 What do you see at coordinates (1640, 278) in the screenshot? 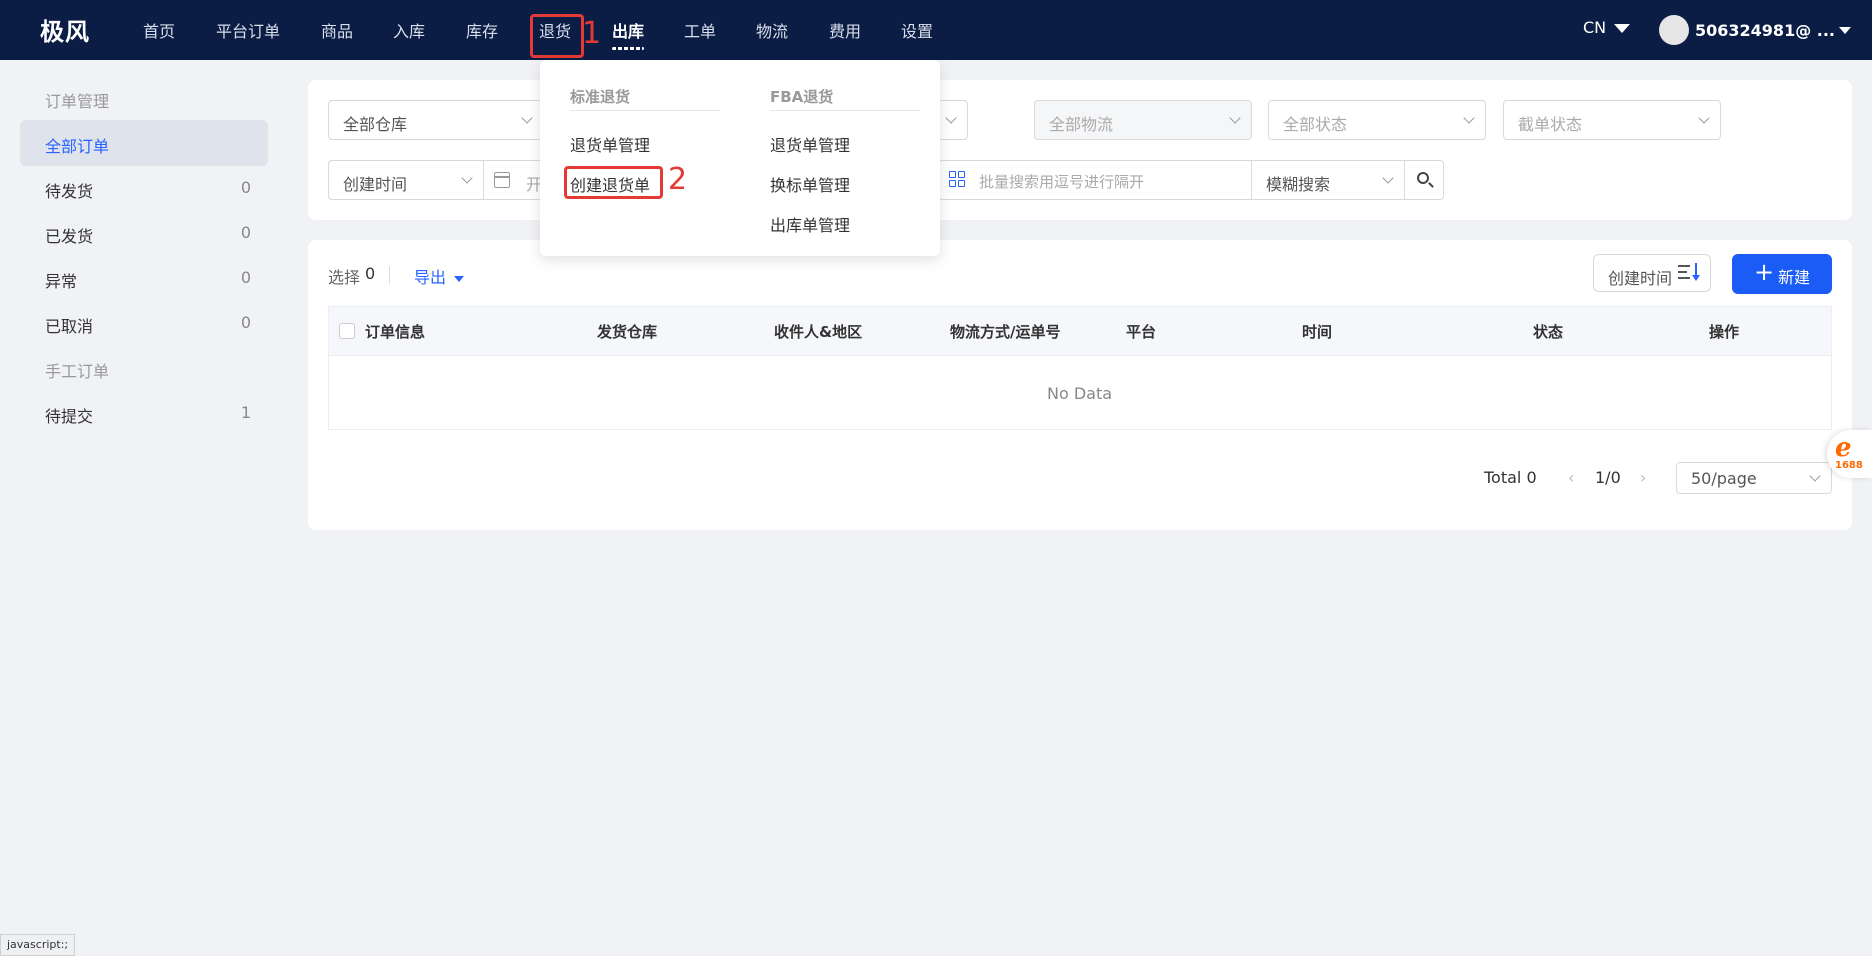
I see `sort-label: 创建时间` at bounding box center [1640, 278].